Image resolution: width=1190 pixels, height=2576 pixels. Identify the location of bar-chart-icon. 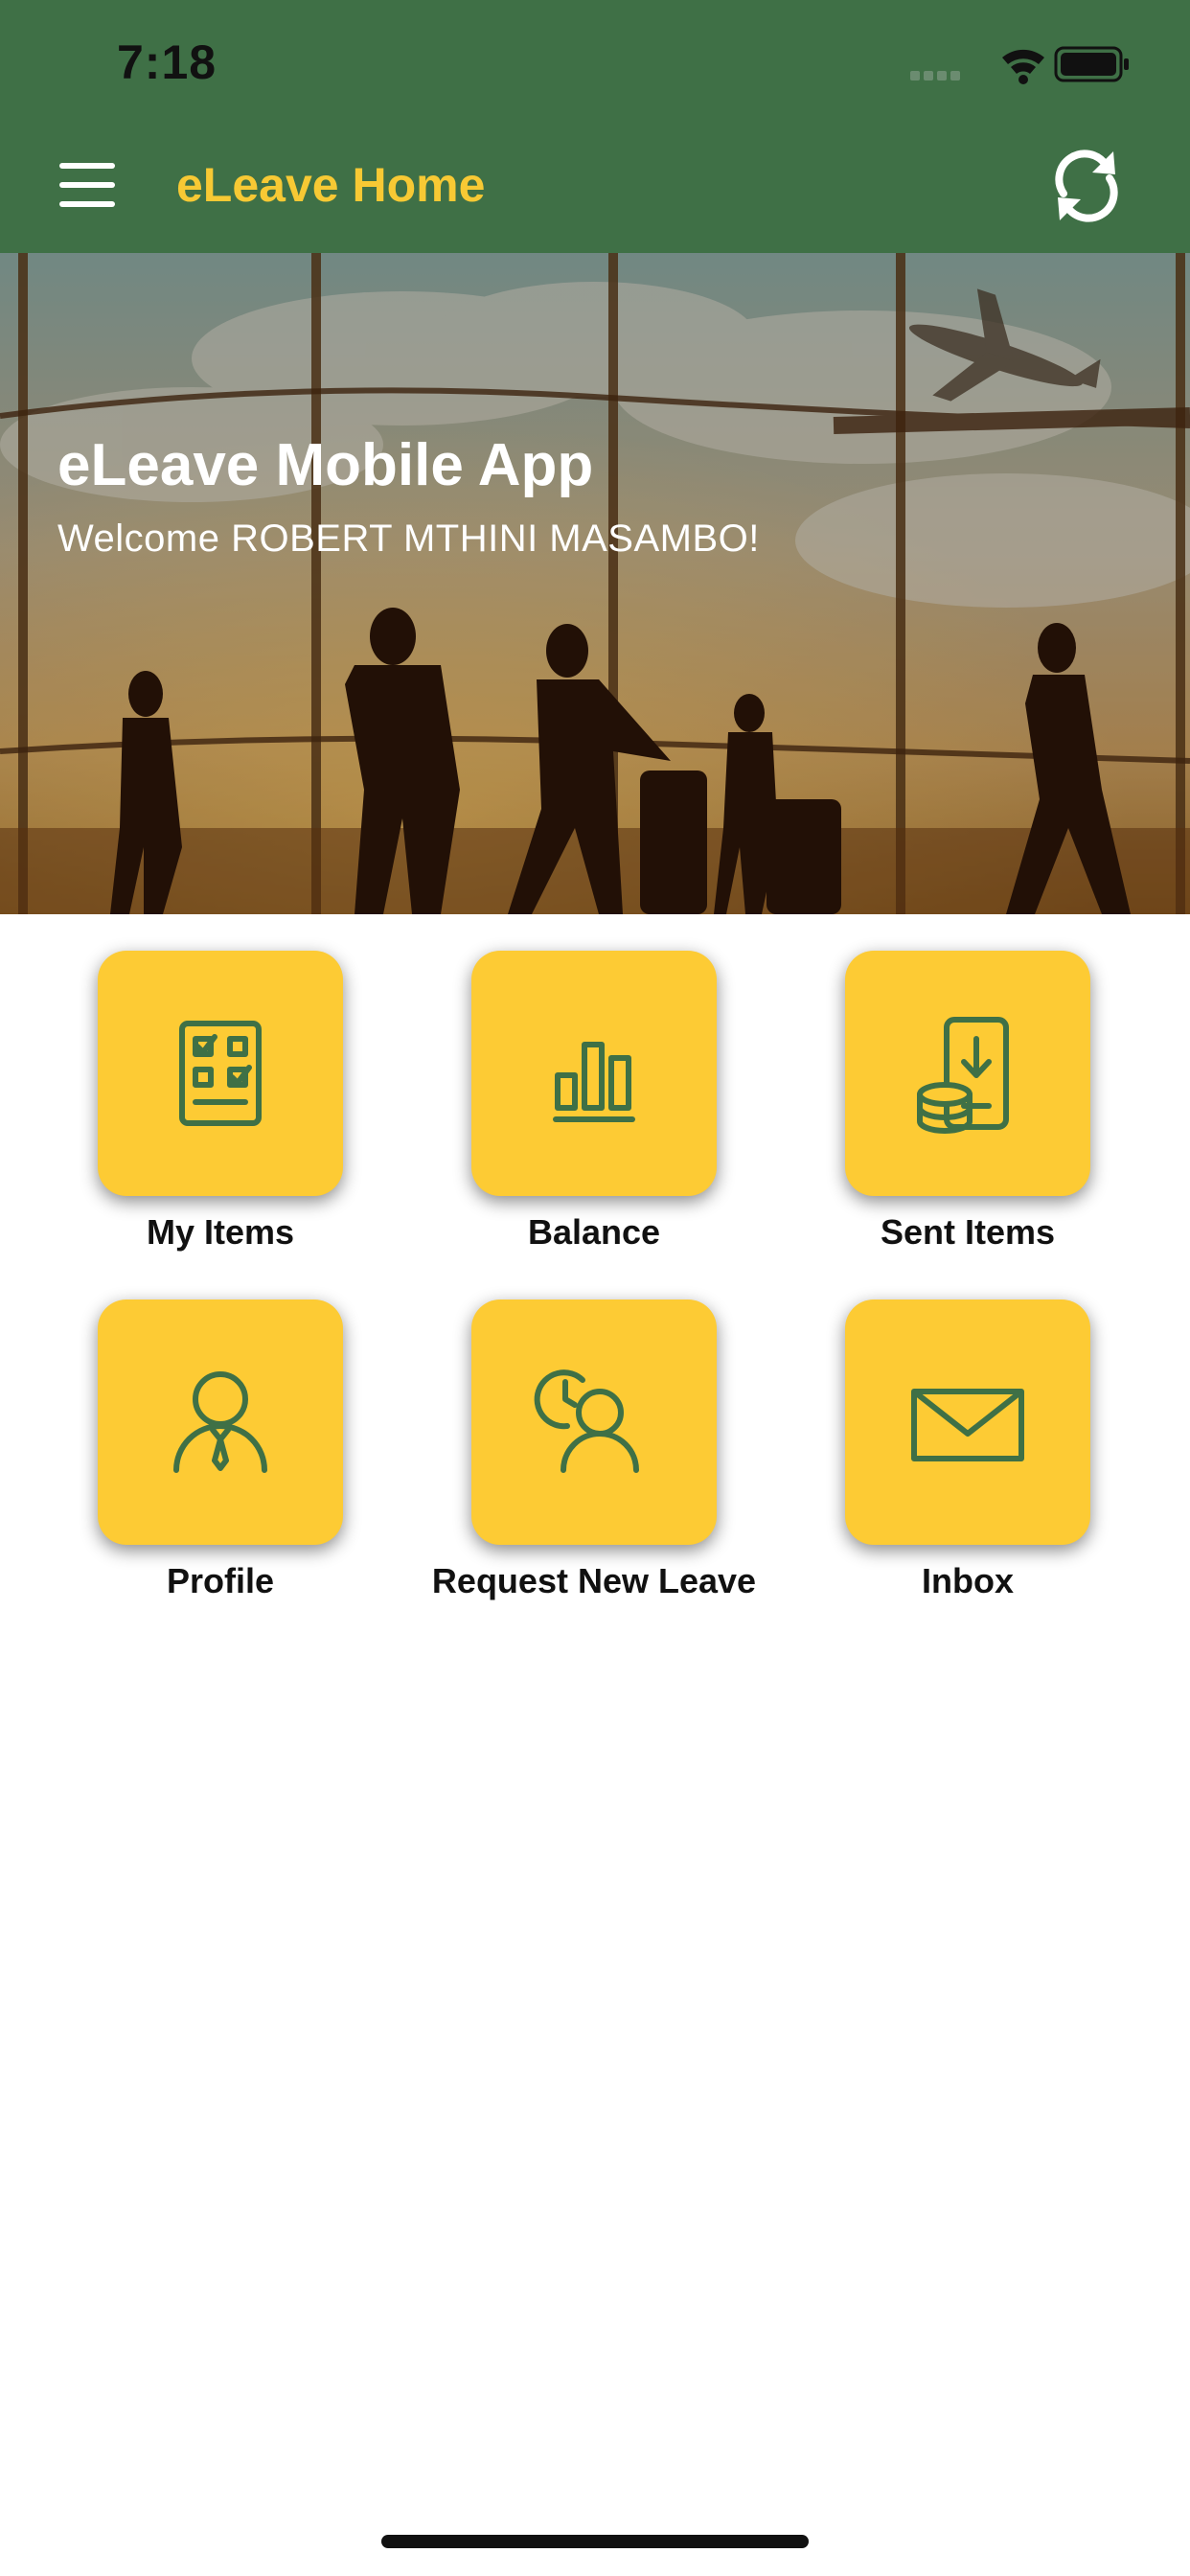
(594, 1082).